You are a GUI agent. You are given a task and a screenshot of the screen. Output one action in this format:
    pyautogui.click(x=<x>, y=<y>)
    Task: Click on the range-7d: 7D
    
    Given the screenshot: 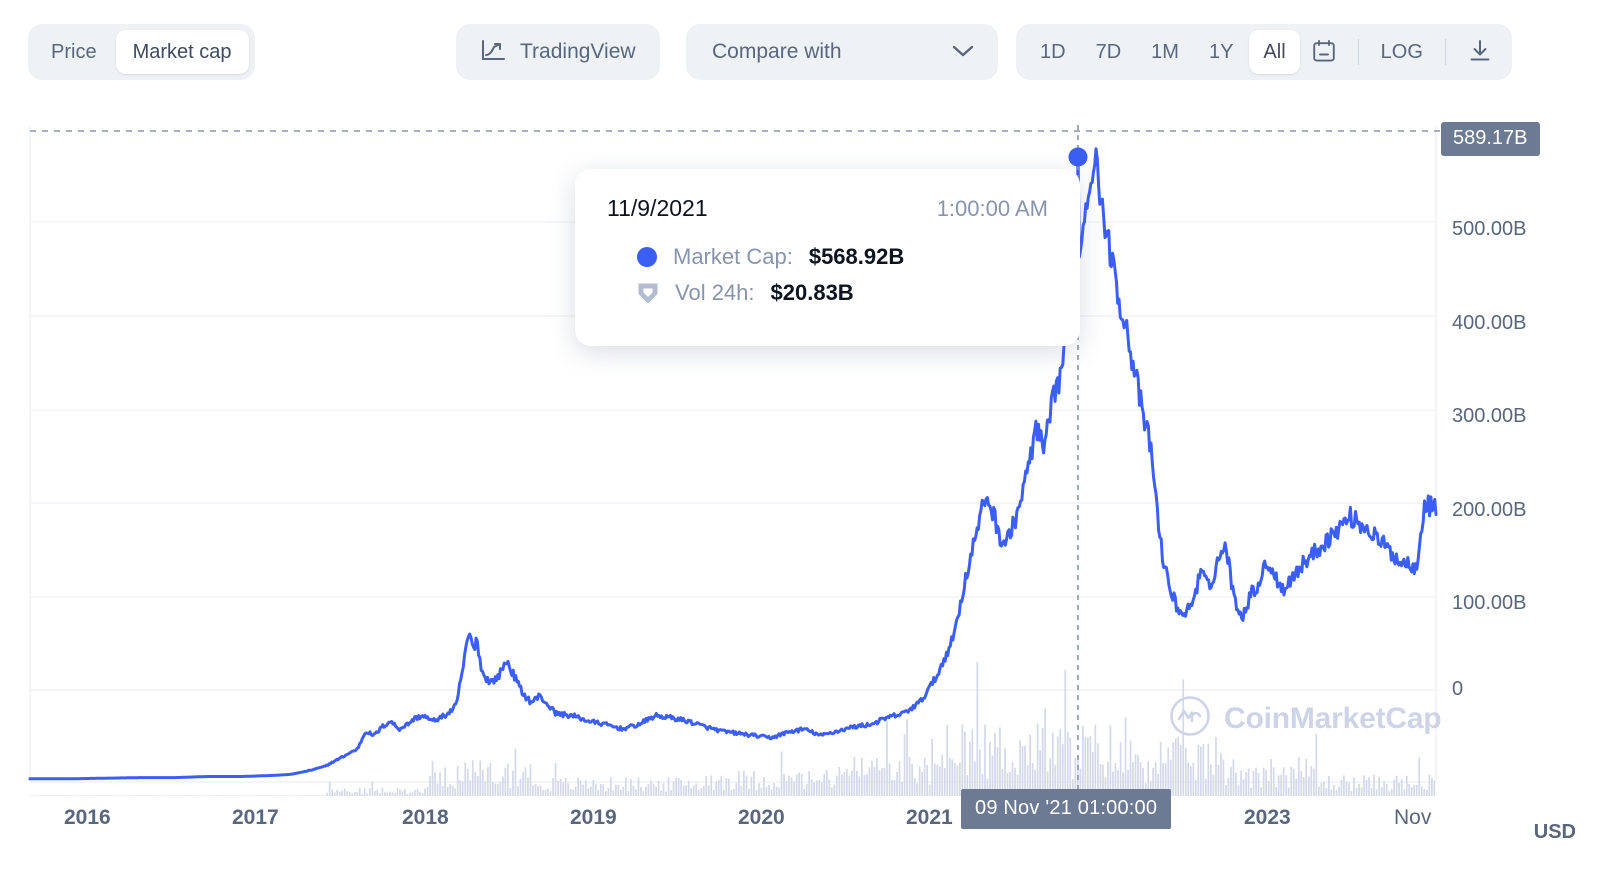 What is the action you would take?
    pyautogui.click(x=1109, y=52)
    